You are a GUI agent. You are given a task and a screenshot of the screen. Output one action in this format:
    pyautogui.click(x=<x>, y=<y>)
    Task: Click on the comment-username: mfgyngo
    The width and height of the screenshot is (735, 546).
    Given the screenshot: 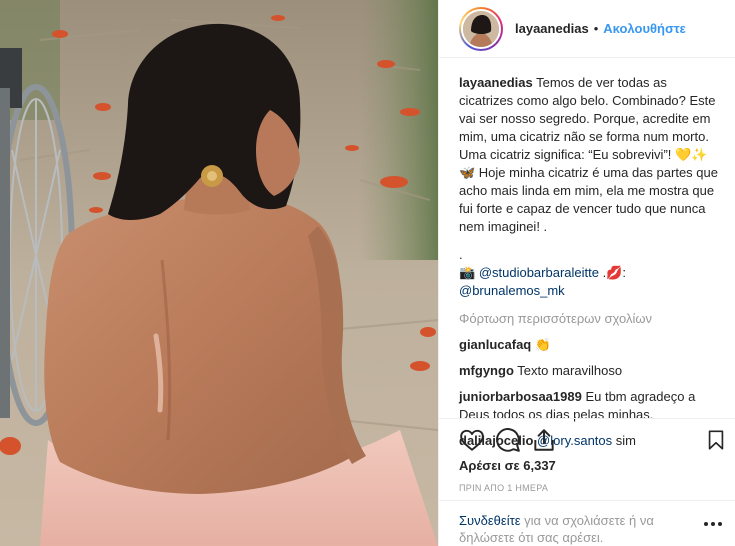 What is the action you would take?
    pyautogui.click(x=486, y=370)
    